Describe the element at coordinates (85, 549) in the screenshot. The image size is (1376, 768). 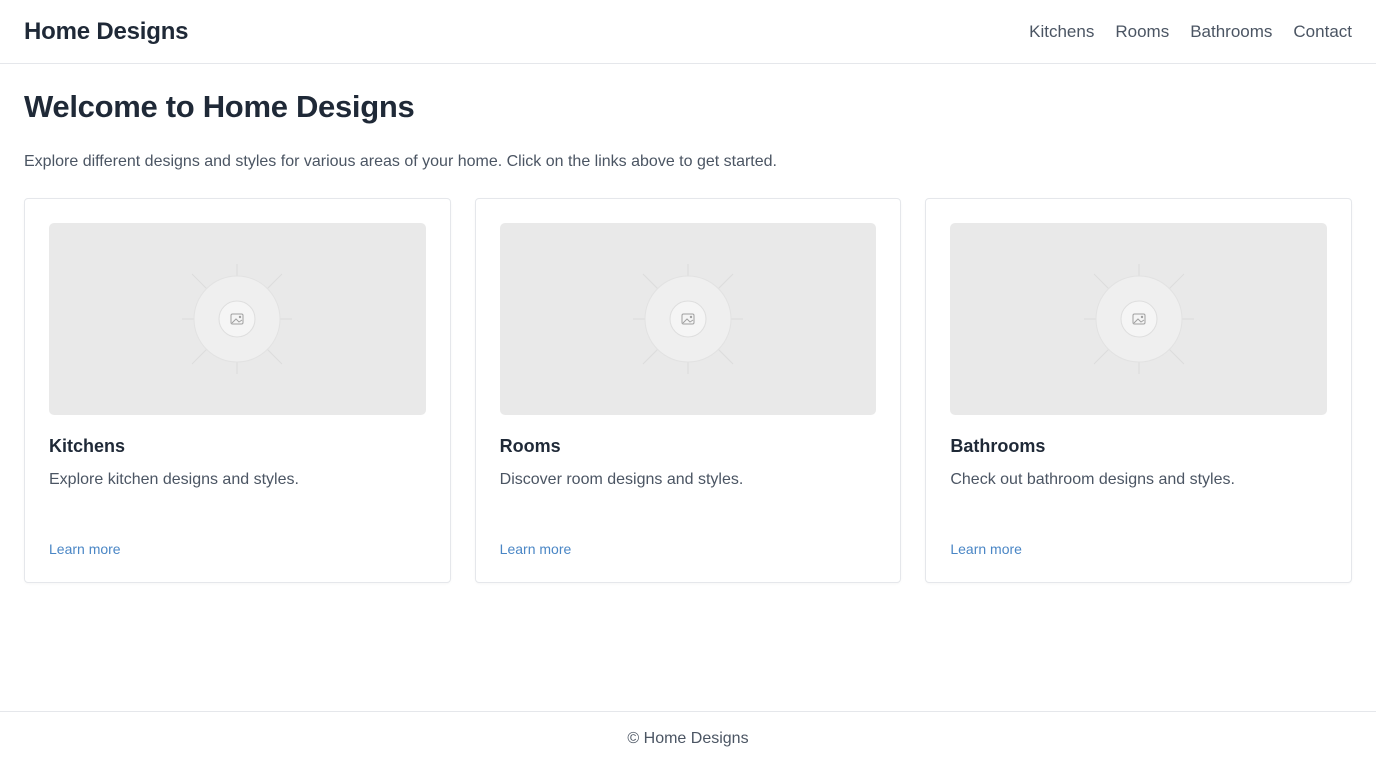
I see `learn-more-link-kitchens: Learn more` at that location.